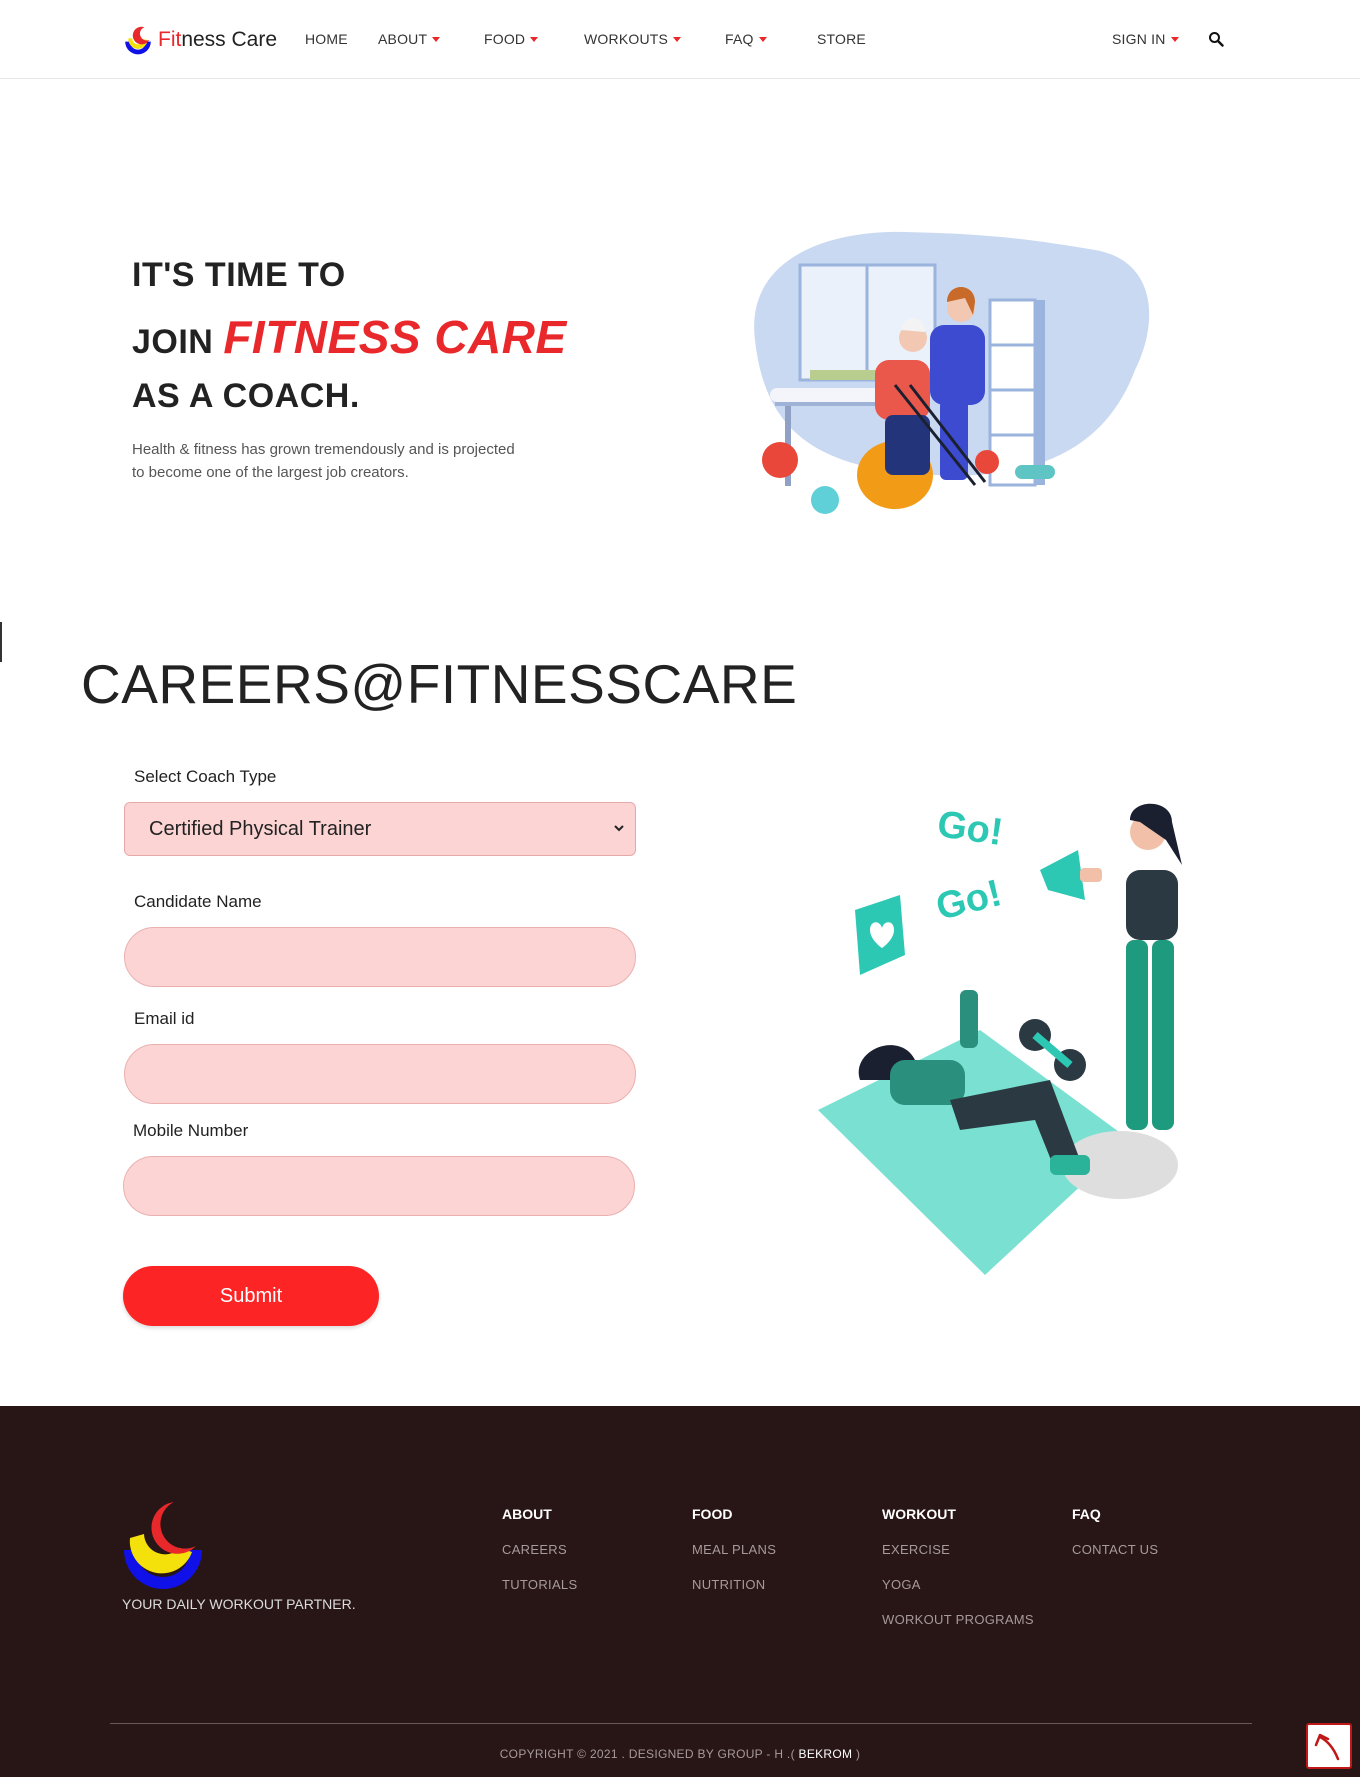 Image resolution: width=1360 pixels, height=1777 pixels. What do you see at coordinates (1145, 39) in the screenshot?
I see `nav-sign-in: SIGN IN` at bounding box center [1145, 39].